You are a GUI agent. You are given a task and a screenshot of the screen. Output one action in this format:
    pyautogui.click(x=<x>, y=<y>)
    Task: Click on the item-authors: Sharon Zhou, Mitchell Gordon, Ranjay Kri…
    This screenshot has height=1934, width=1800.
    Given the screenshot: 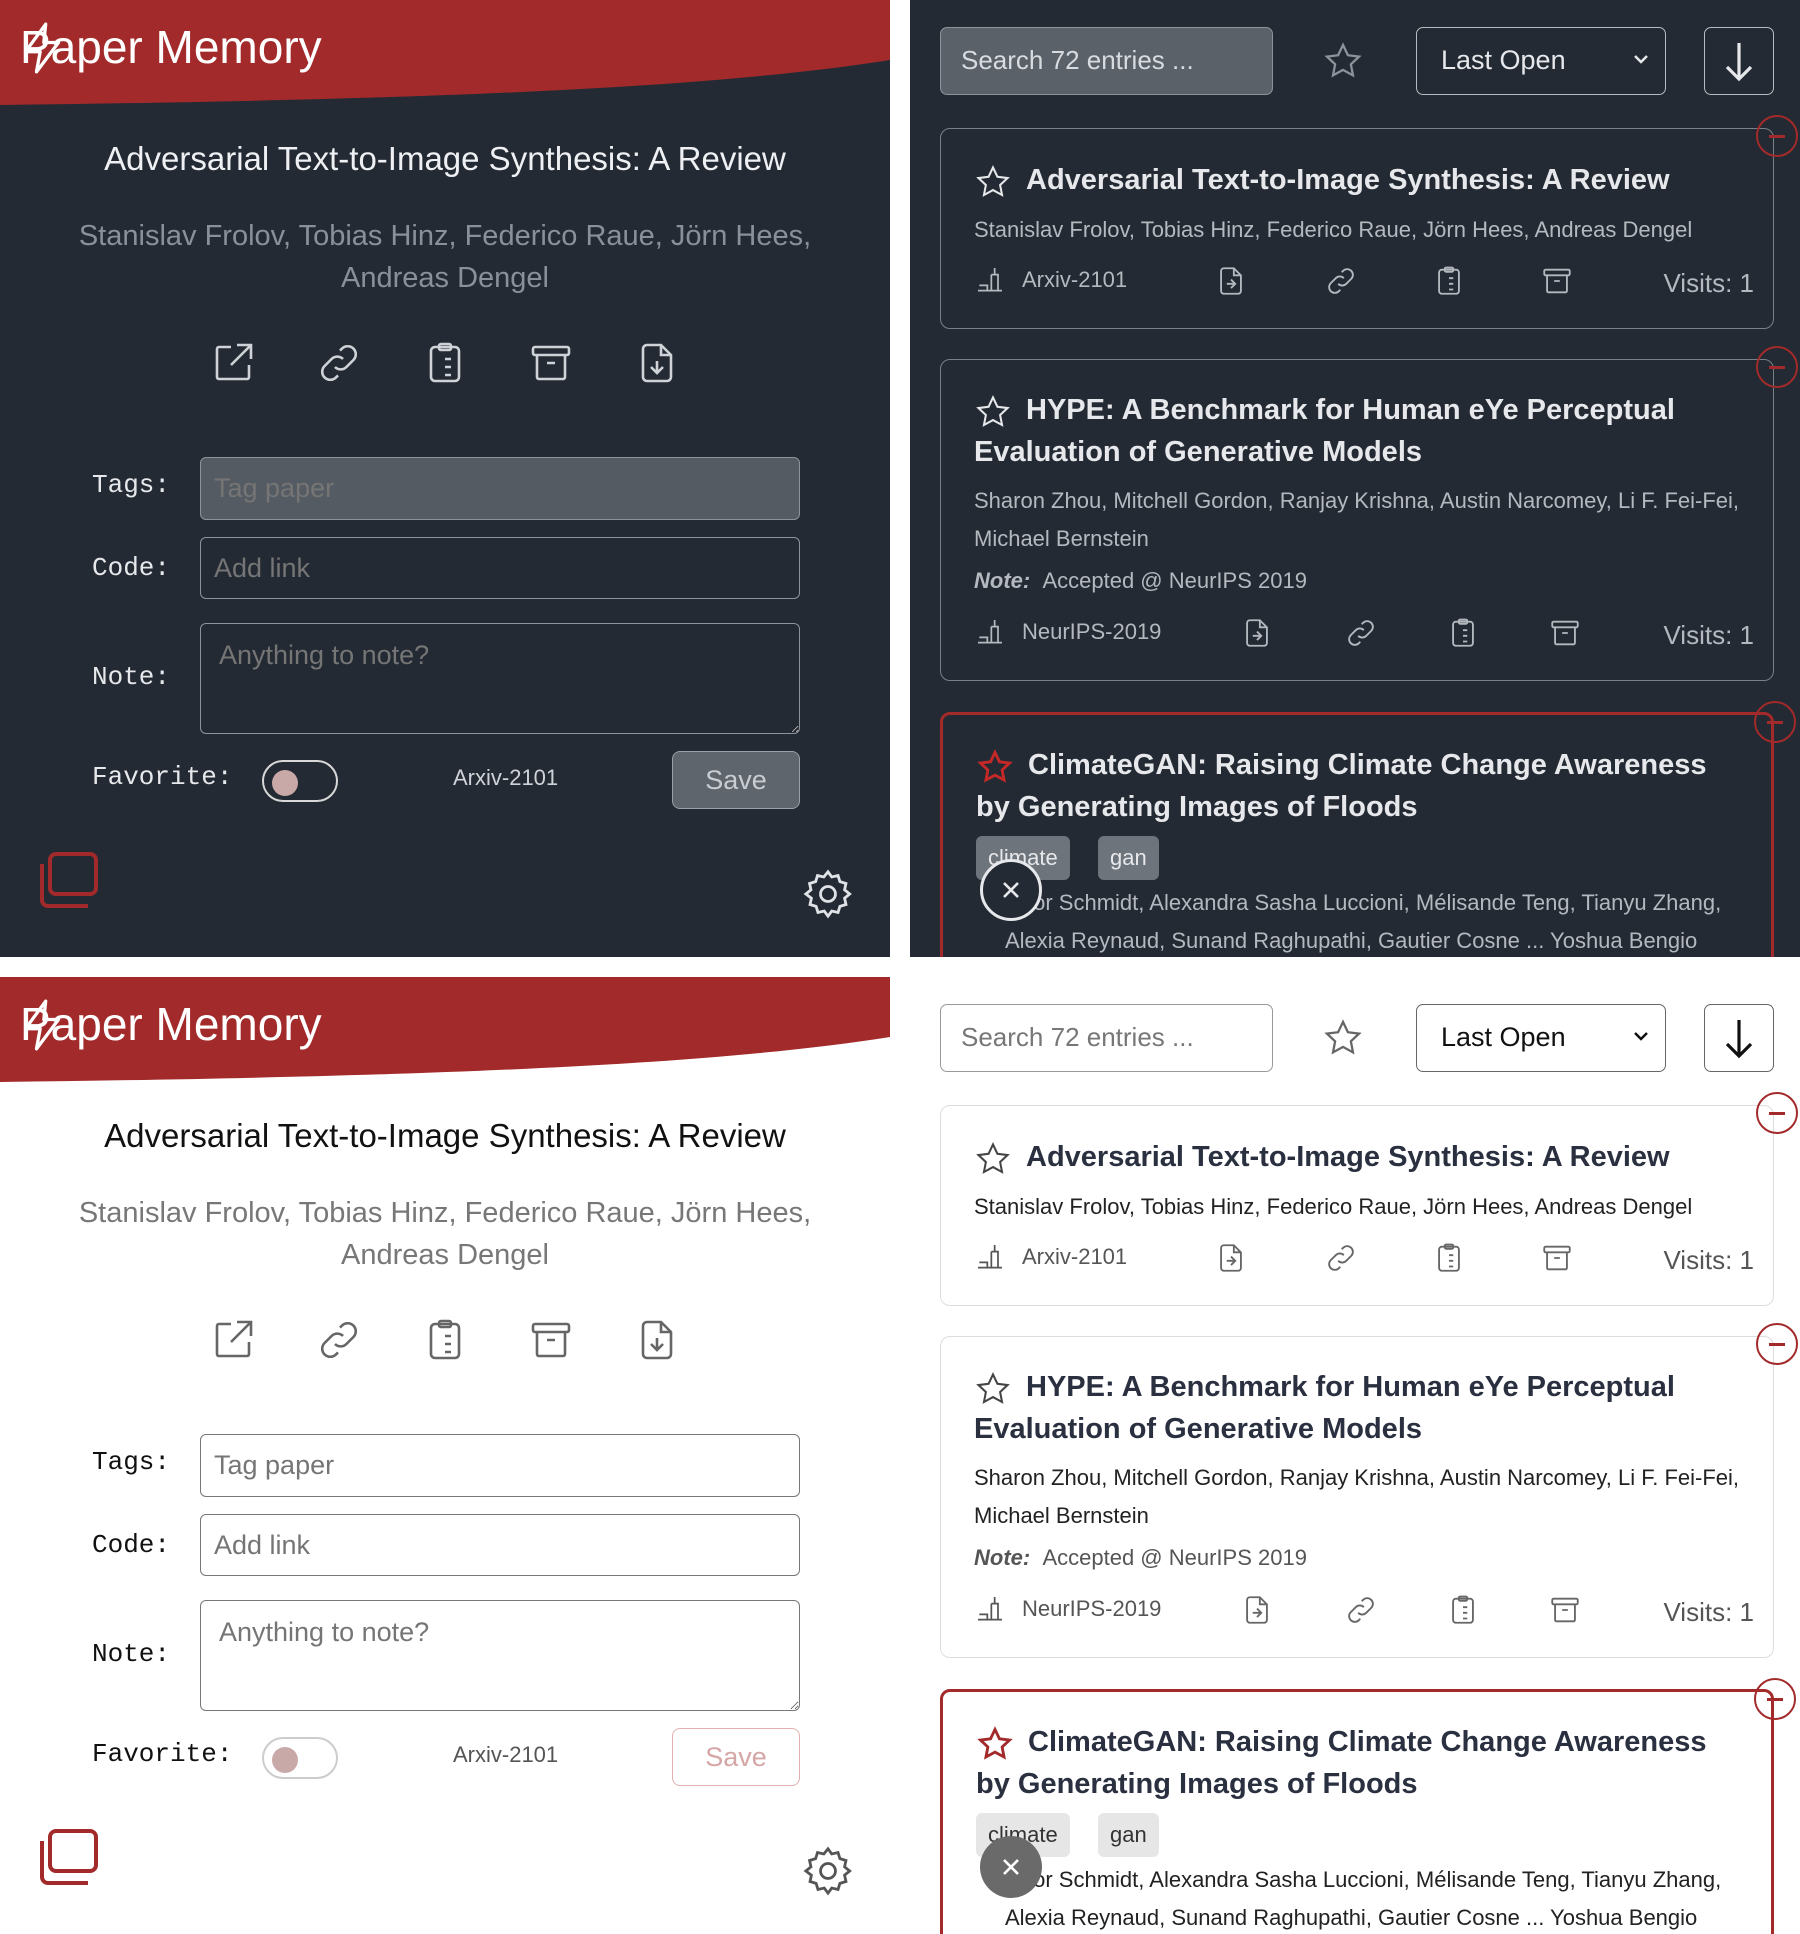 What is the action you would take?
    pyautogui.click(x=1357, y=519)
    